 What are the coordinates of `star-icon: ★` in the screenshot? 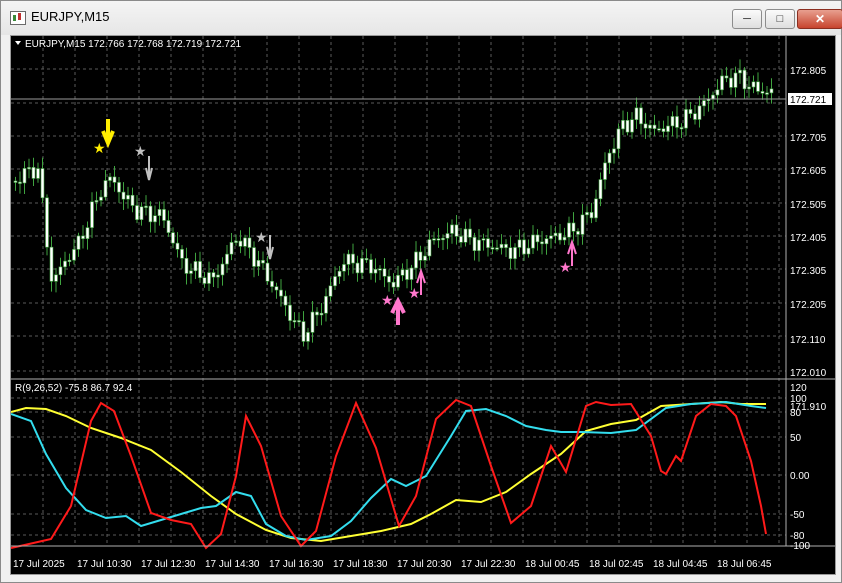 It's located at (99, 149).